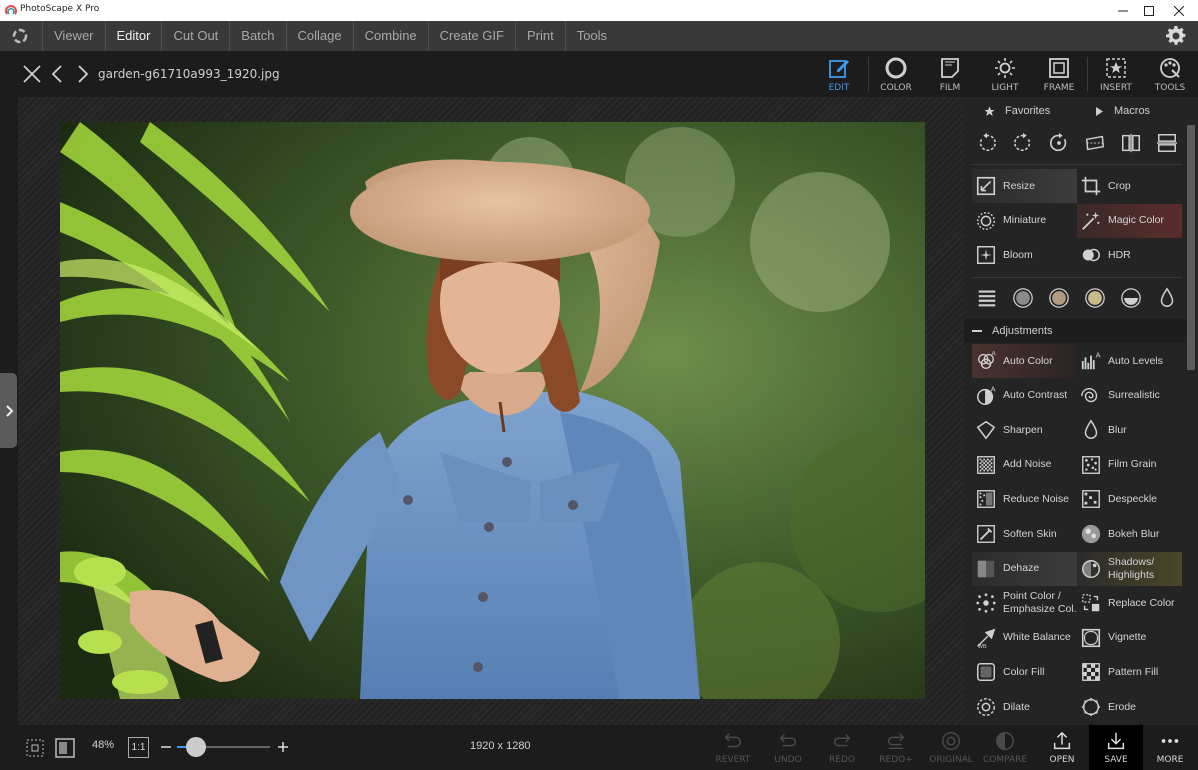 The width and height of the screenshot is (1198, 770). What do you see at coordinates (35, 748) in the screenshot?
I see `select-region-icon` at bounding box center [35, 748].